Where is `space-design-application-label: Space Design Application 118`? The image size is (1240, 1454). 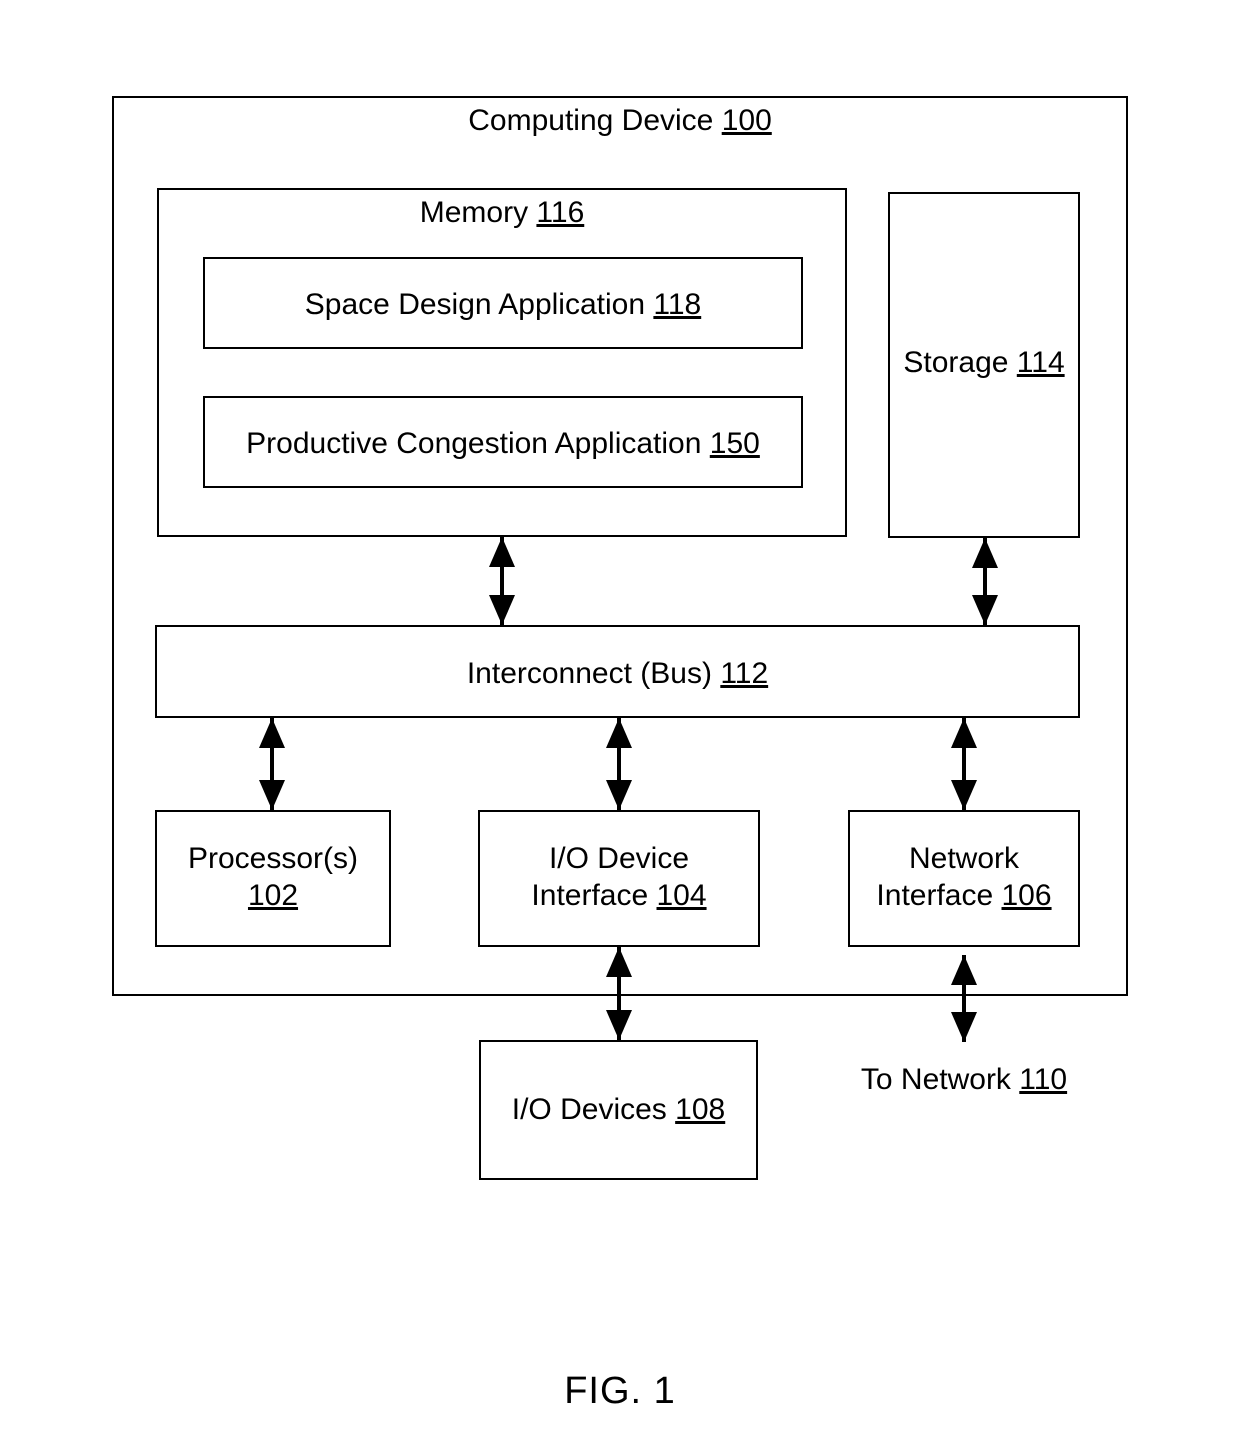 space-design-application-label: Space Design Application 118 is located at coordinates (503, 305).